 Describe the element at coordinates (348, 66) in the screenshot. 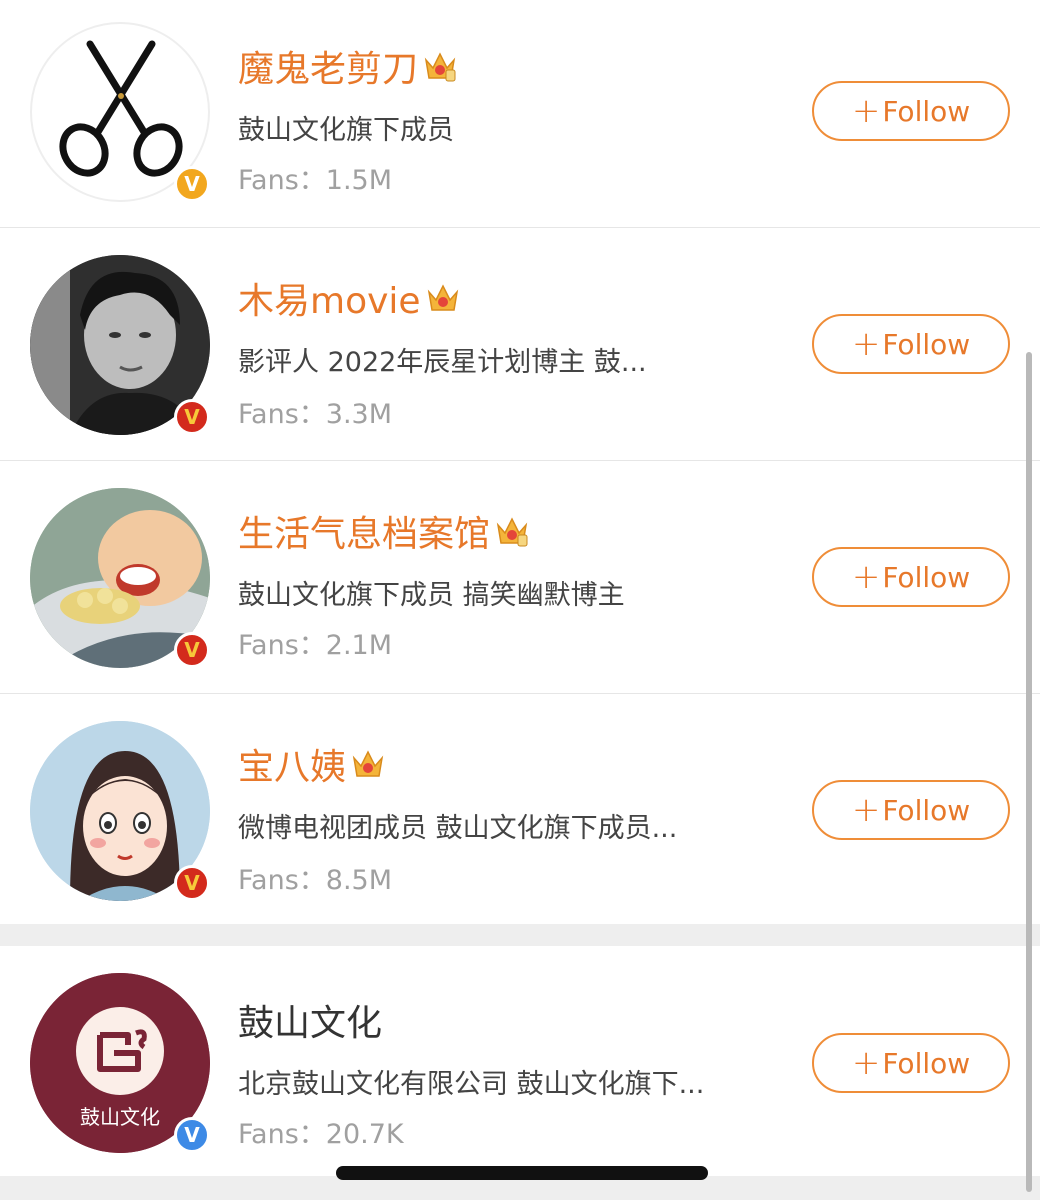

I see `user-name: 魔鬼老剪刀` at that location.